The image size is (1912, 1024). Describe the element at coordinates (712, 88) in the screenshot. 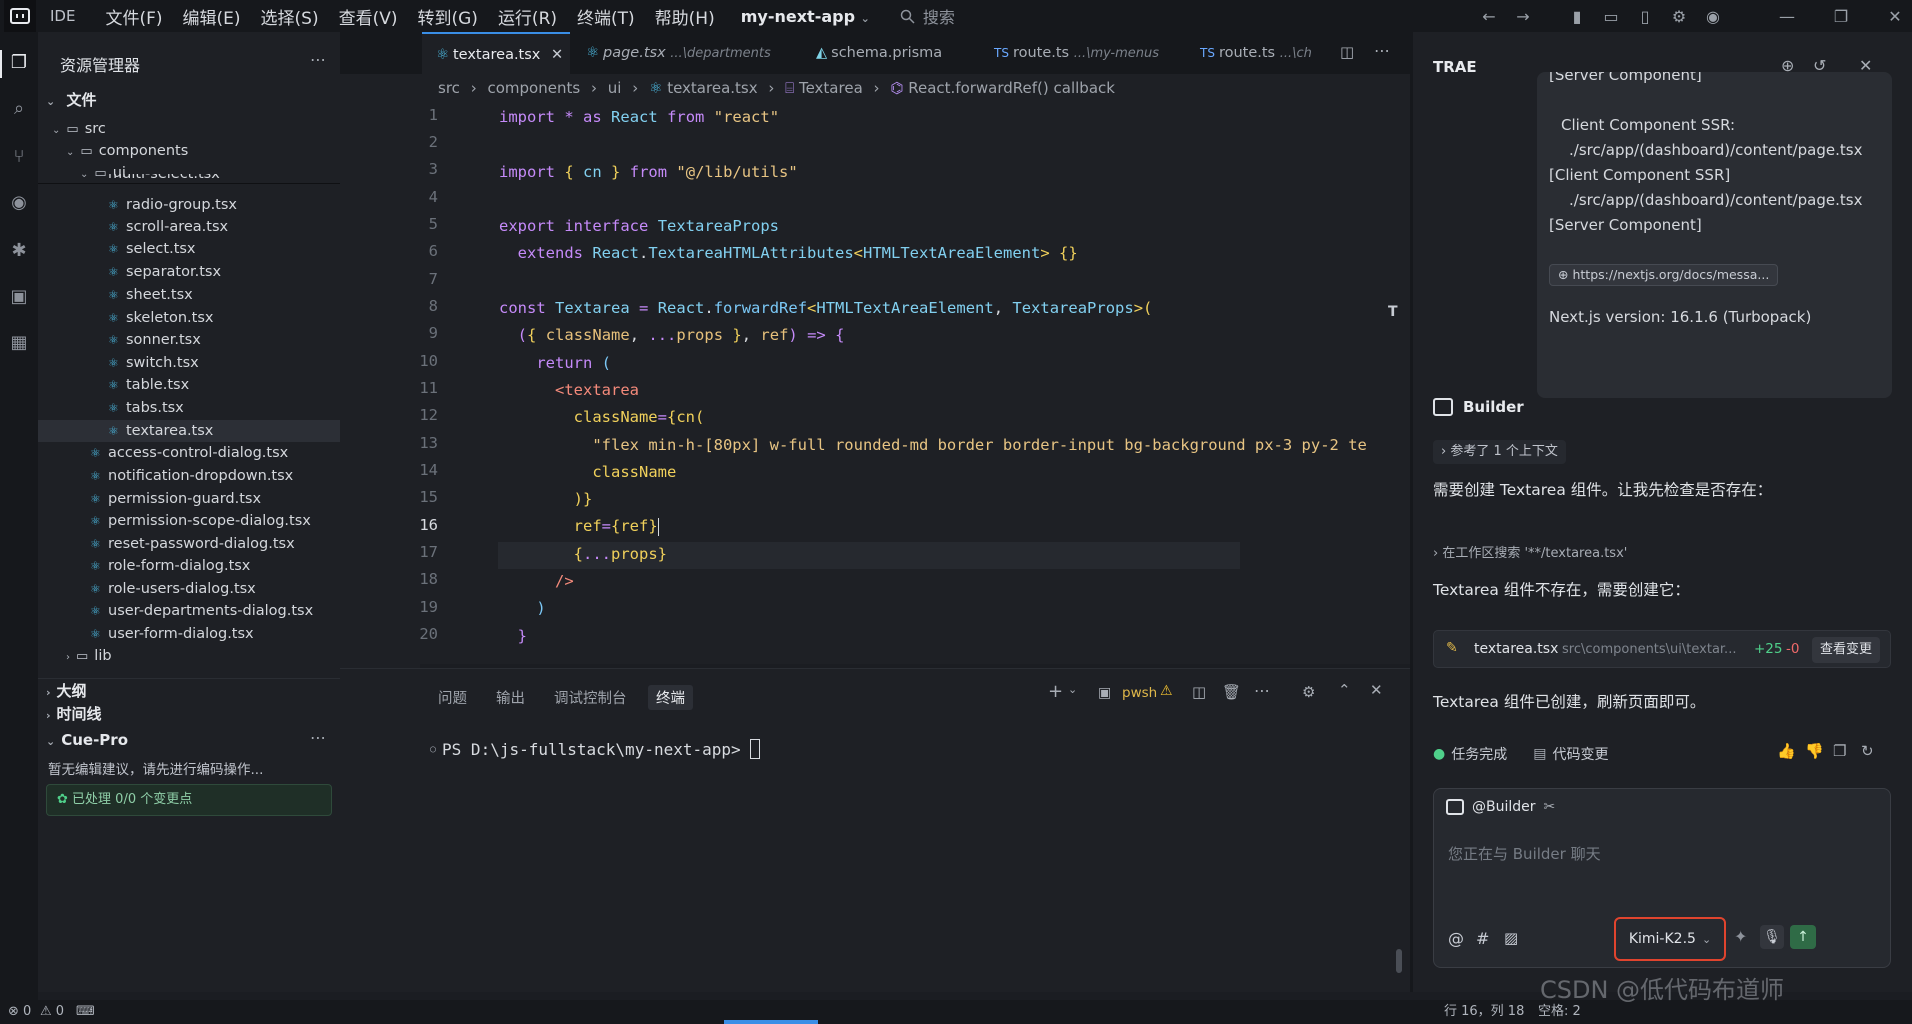

I see `breadcrumb-item: textarea.tsx` at that location.